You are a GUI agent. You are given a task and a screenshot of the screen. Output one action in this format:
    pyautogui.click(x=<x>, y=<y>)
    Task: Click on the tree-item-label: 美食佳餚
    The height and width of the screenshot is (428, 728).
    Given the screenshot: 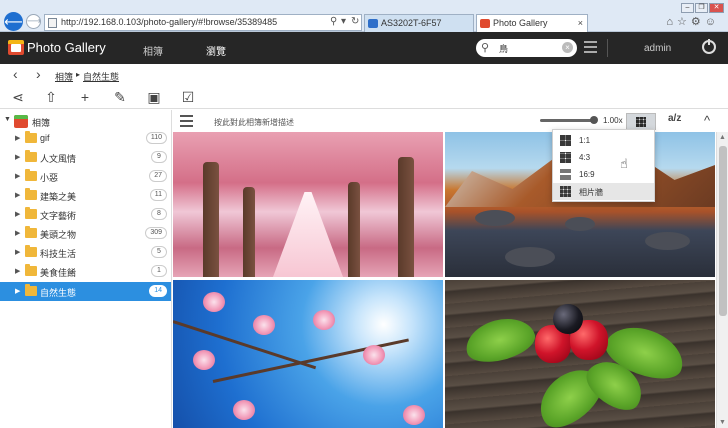 What is the action you would take?
    pyautogui.click(x=58, y=273)
    